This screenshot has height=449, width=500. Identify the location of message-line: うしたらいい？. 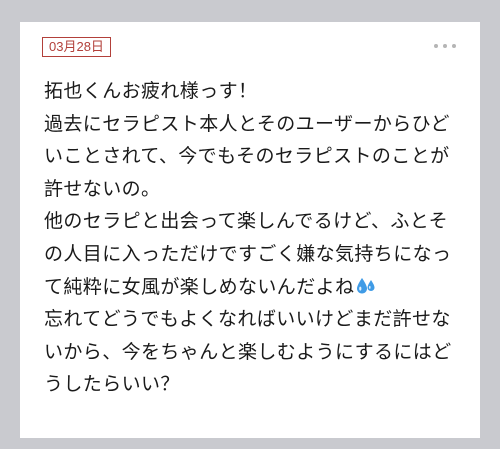
(112, 384).